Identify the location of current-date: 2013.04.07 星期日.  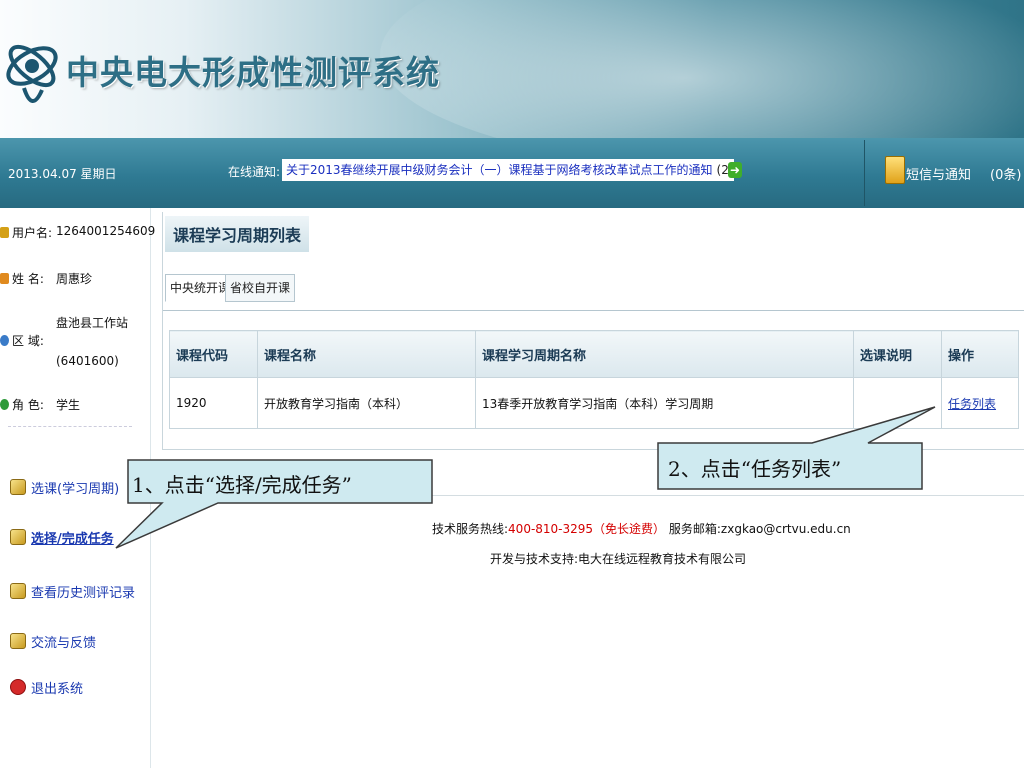
(62, 174).